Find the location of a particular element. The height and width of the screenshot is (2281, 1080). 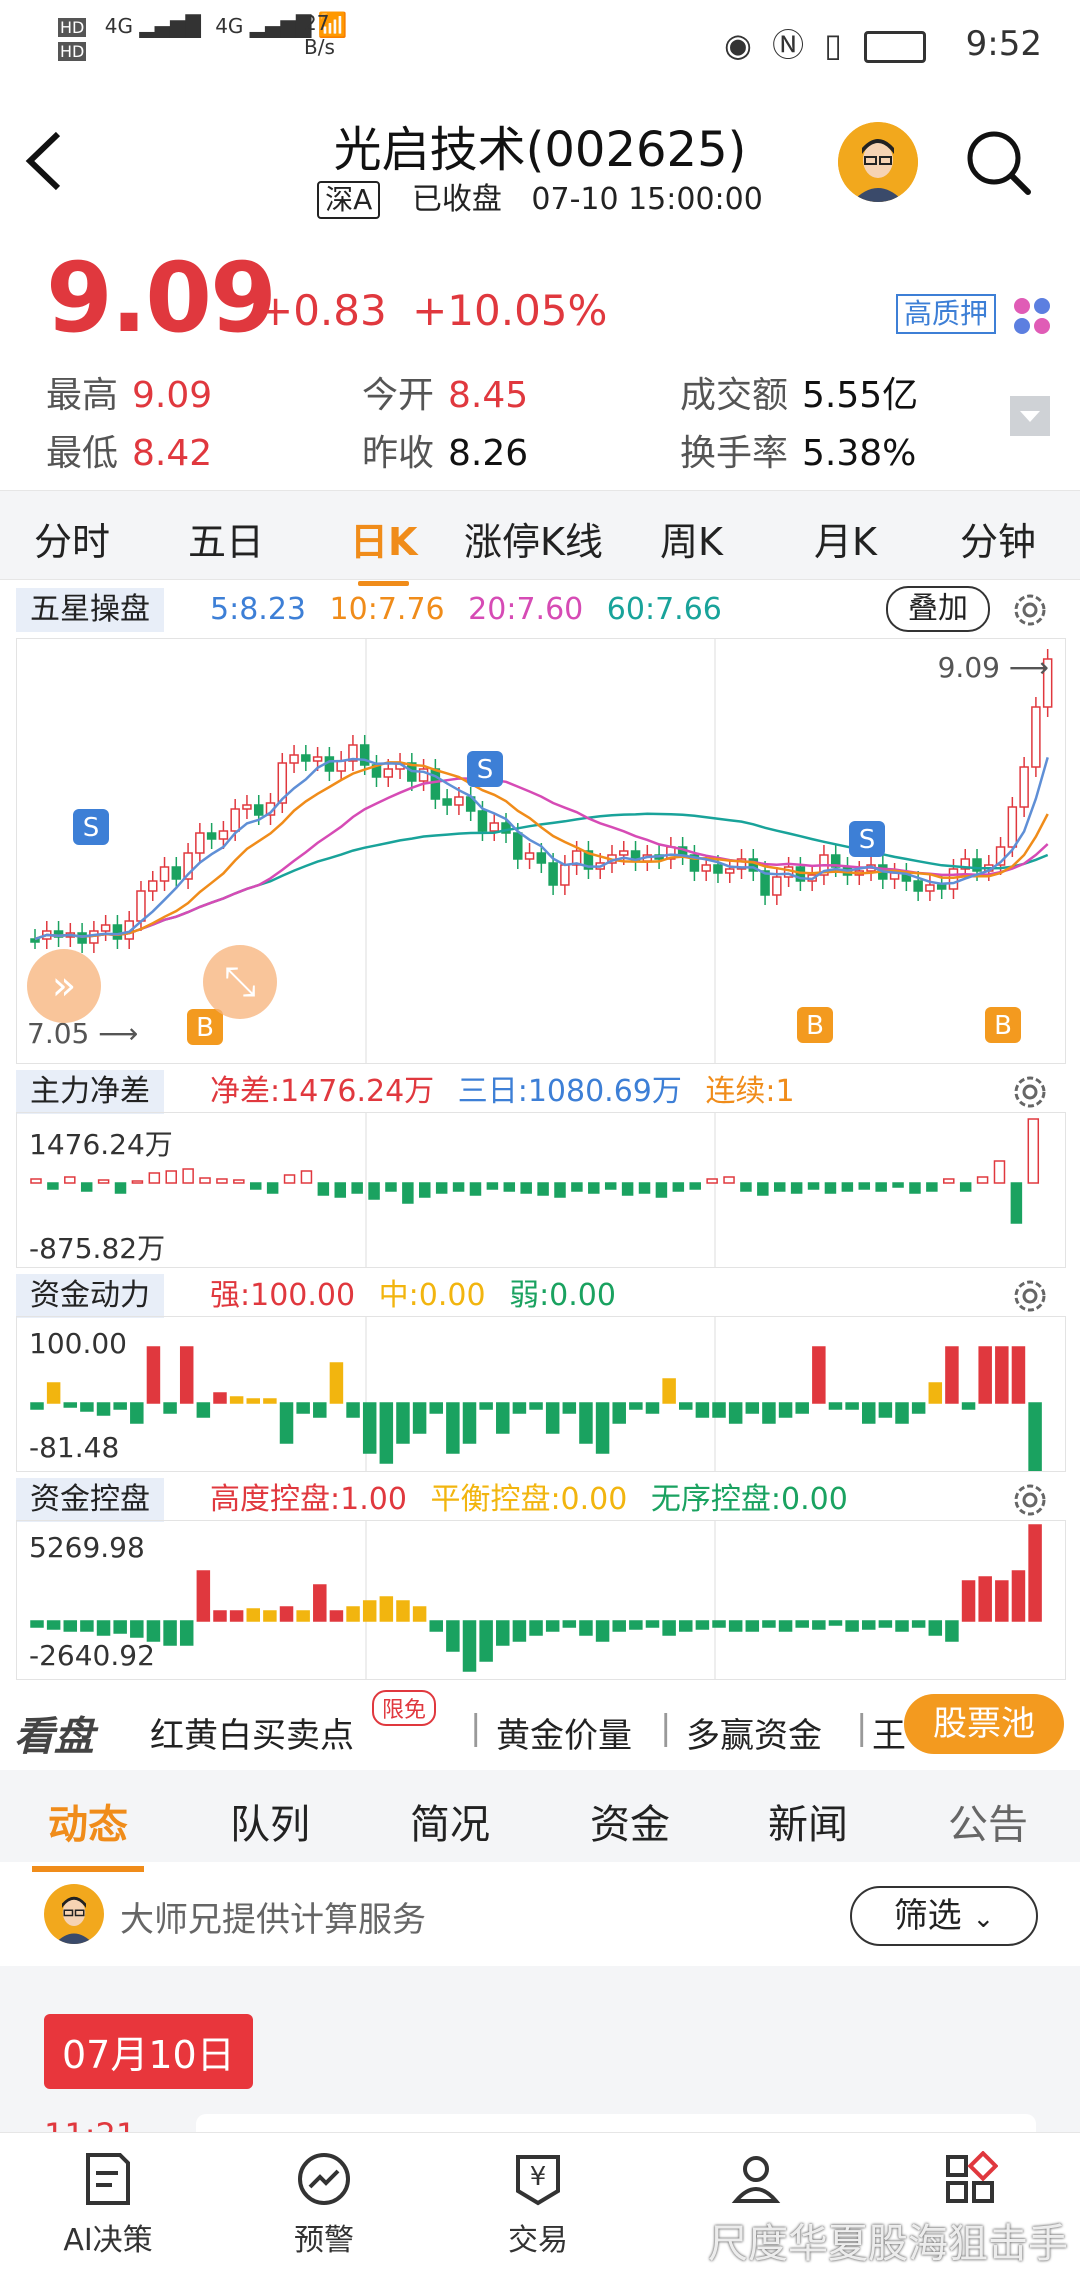

fund-power-max: 100.00 is located at coordinates (78, 1343).